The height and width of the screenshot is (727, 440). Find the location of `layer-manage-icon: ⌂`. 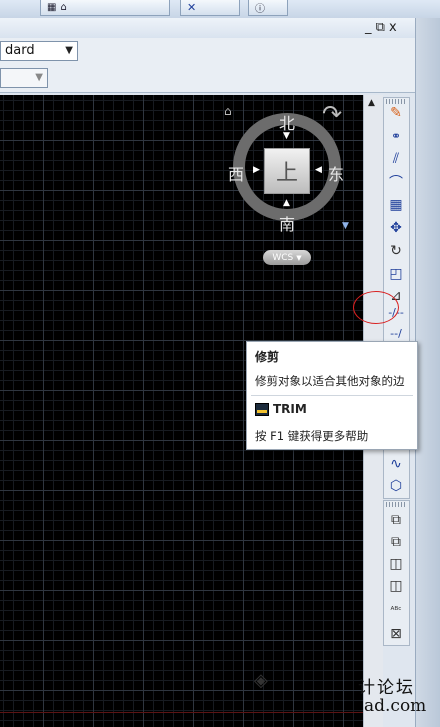

layer-manage-icon: ⌂ is located at coordinates (63, 7).